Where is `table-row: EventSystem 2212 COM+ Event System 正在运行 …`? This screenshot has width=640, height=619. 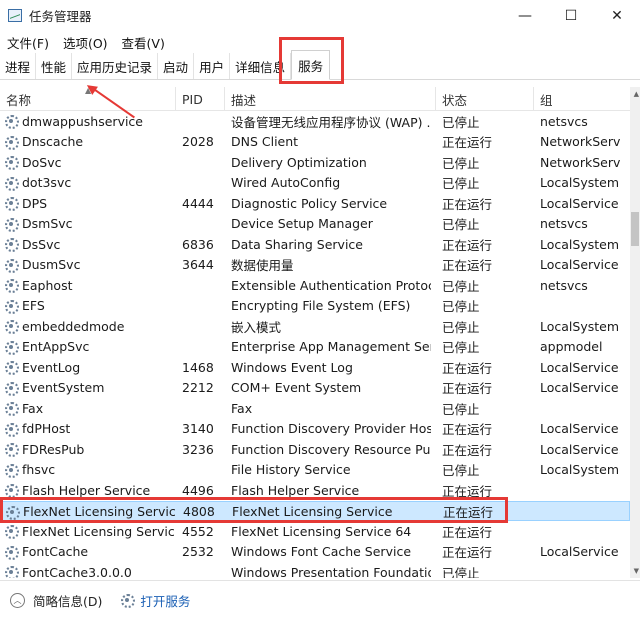
table-row: EventSystem 2212 COM+ Event System 正在运行 … is located at coordinates (315, 388).